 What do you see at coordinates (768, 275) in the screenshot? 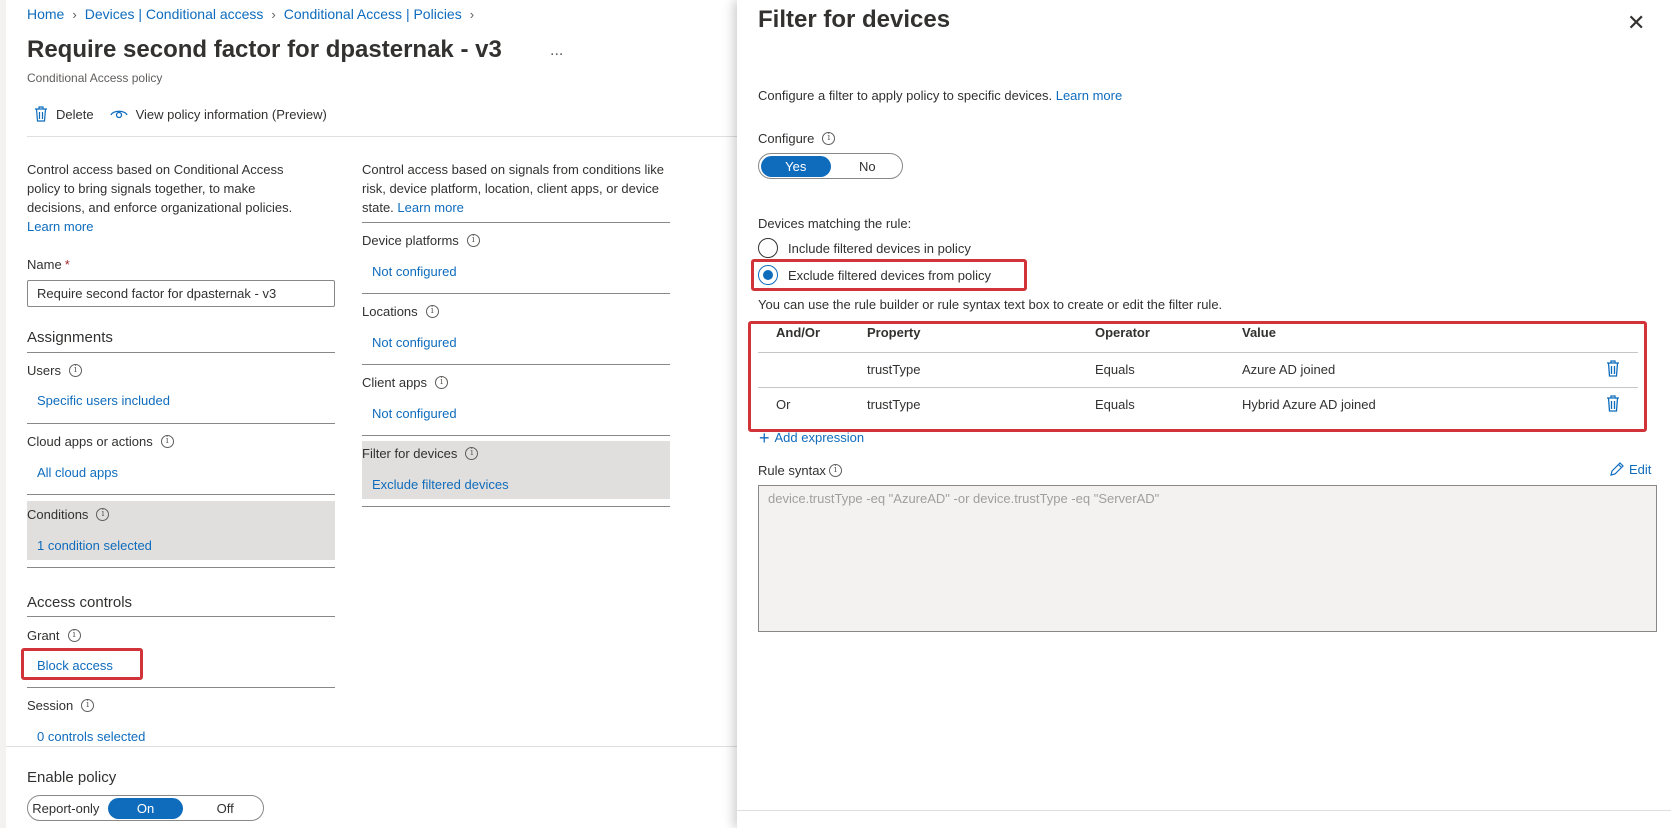
I see `radio-button-checked` at bounding box center [768, 275].